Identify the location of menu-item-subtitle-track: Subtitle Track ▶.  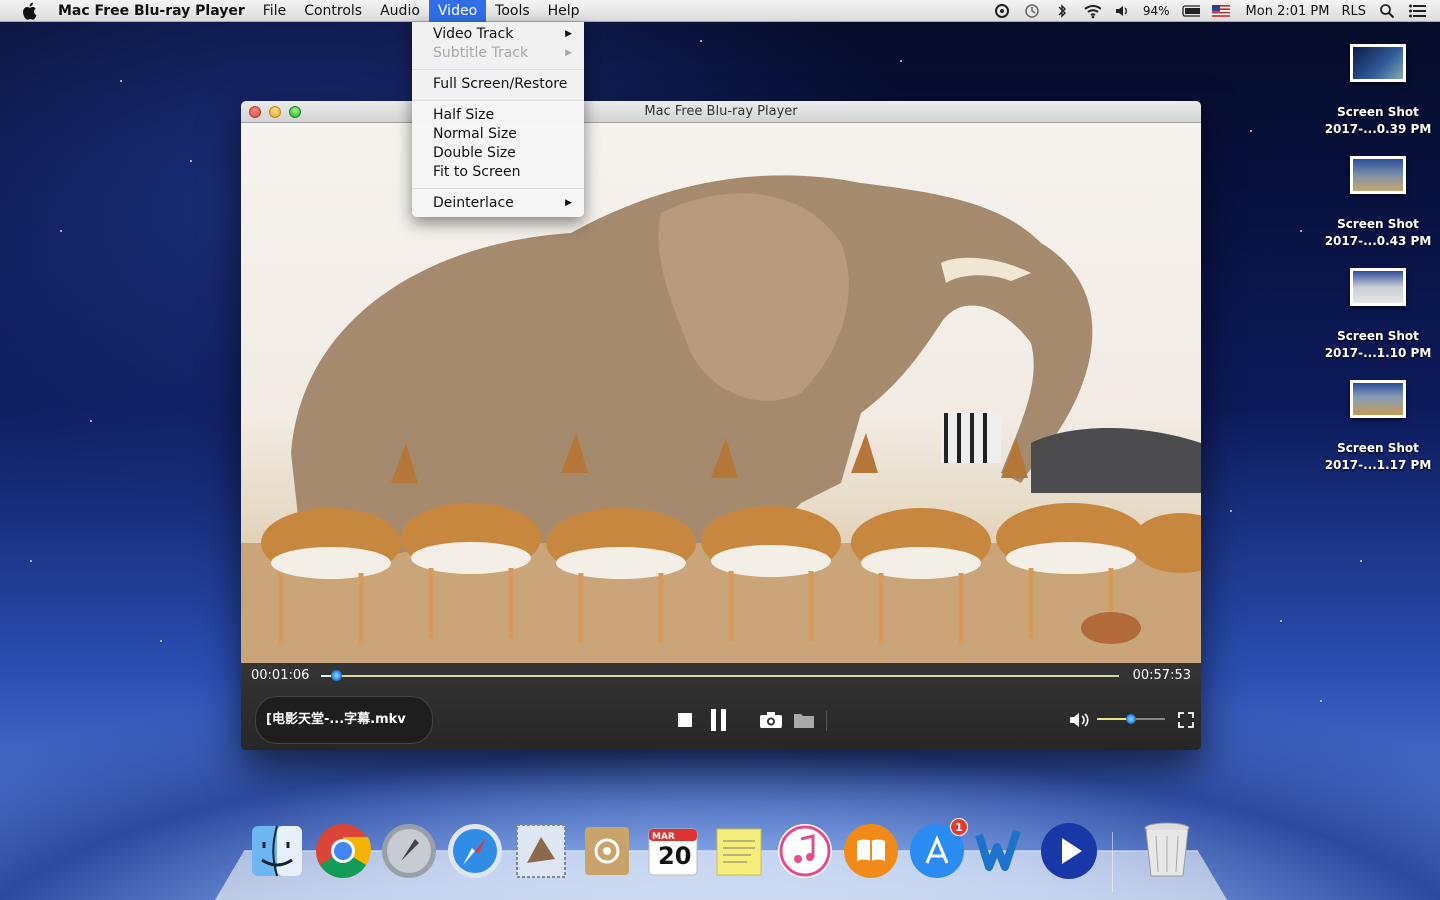
(498, 53).